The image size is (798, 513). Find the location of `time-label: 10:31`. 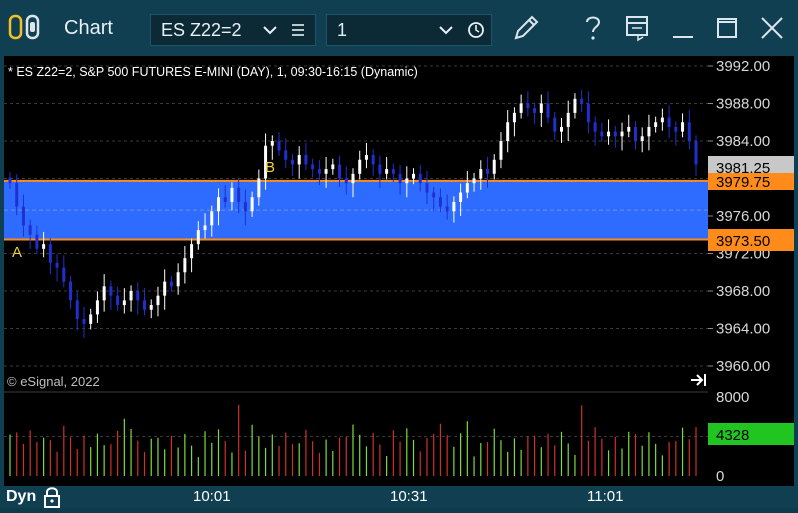

time-label: 10:31 is located at coordinates (409, 496).